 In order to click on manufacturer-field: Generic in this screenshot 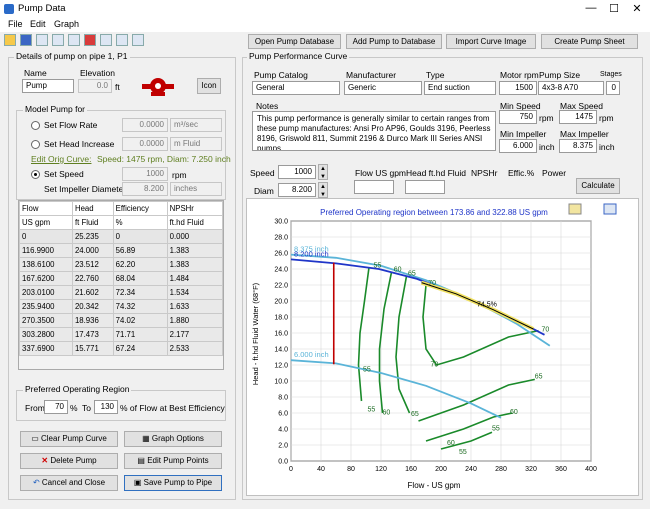, I will do `click(383, 88)`.